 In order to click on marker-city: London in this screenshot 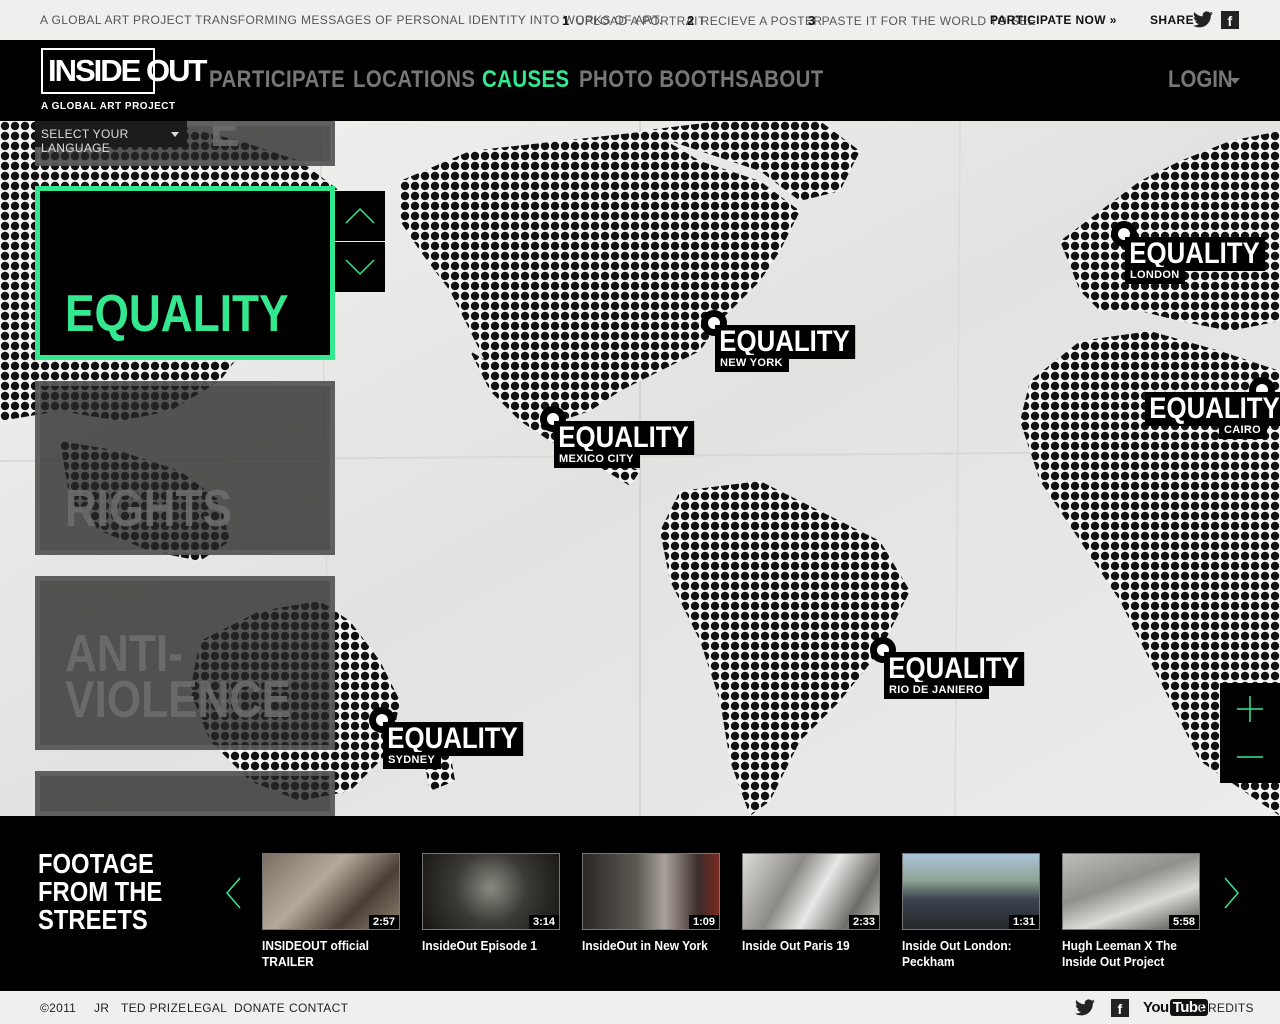, I will do `click(1155, 275)`.